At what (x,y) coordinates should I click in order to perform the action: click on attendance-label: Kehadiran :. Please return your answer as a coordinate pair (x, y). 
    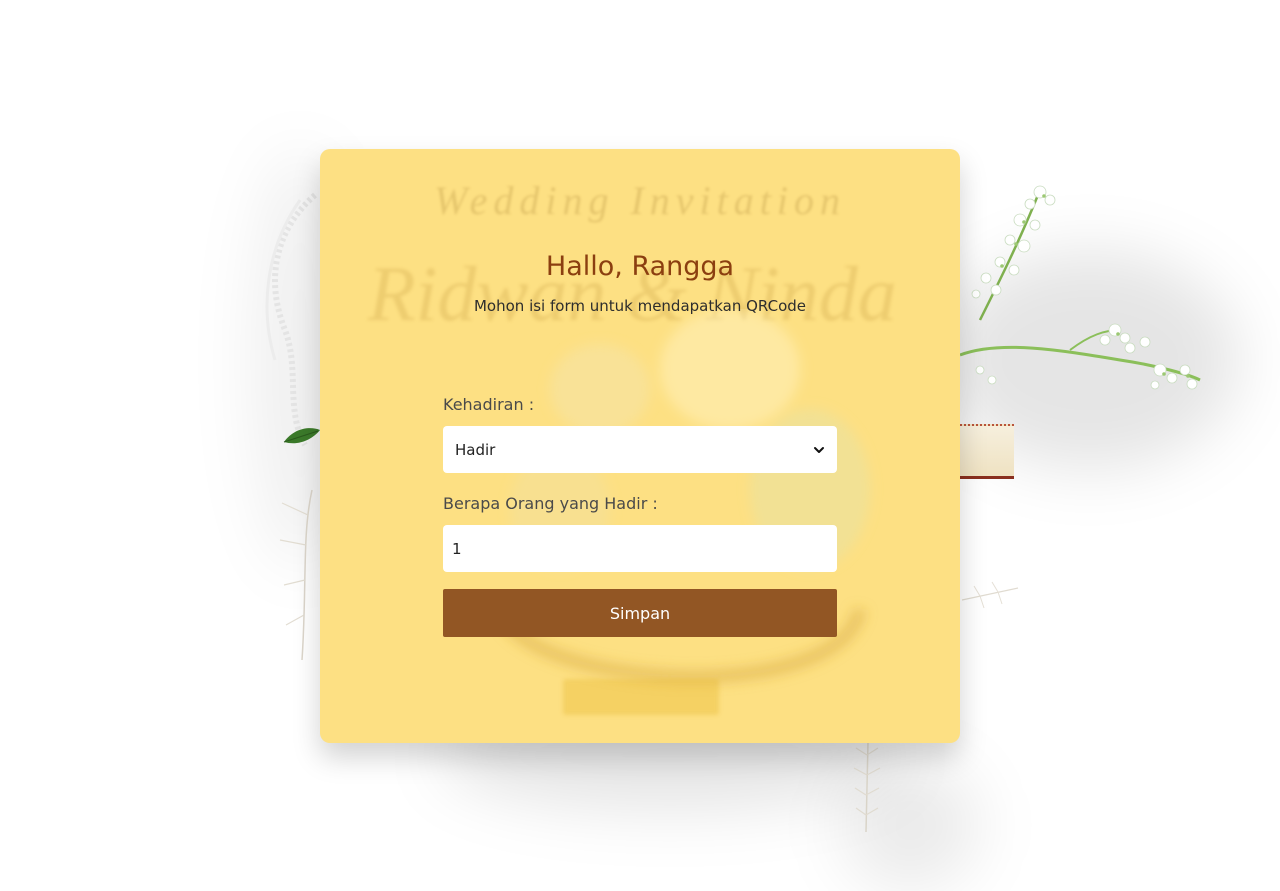
    Looking at the image, I should click on (489, 404).